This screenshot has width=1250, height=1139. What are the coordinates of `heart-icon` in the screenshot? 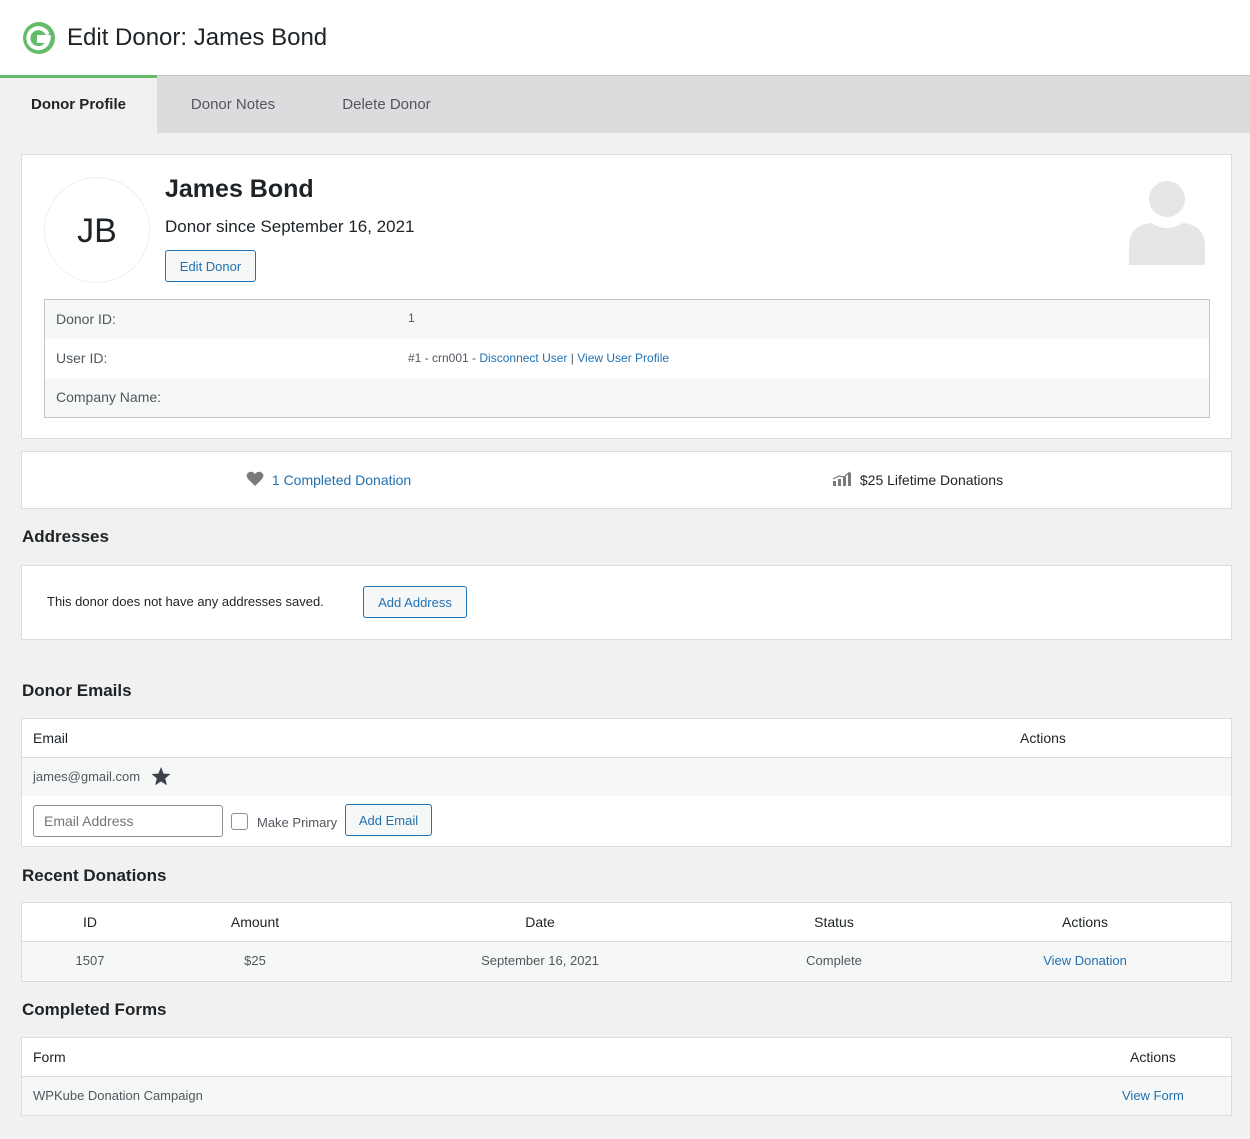 It's located at (255, 478).